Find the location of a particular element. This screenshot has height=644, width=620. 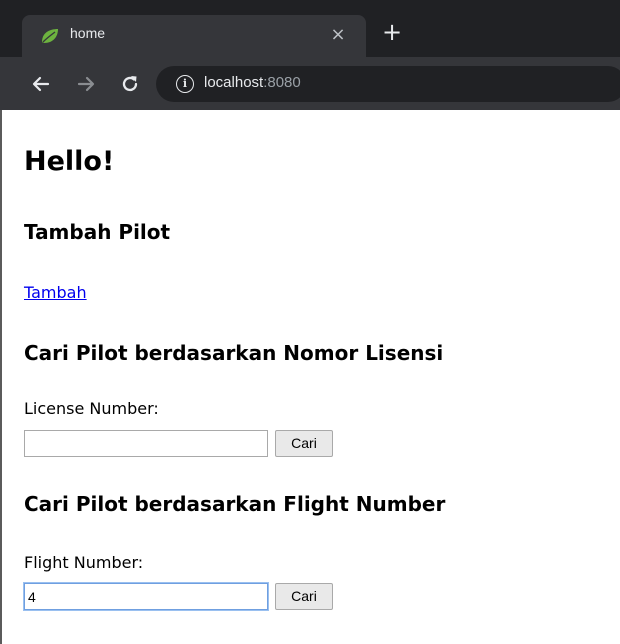

flight-search-heading: Cari Pilot berdasarkan Flight Number is located at coordinates (235, 504).